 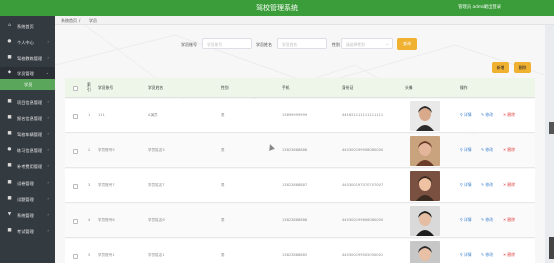 I want to click on sidebar-item-label: 项目信息管理, so click(x=30, y=102).